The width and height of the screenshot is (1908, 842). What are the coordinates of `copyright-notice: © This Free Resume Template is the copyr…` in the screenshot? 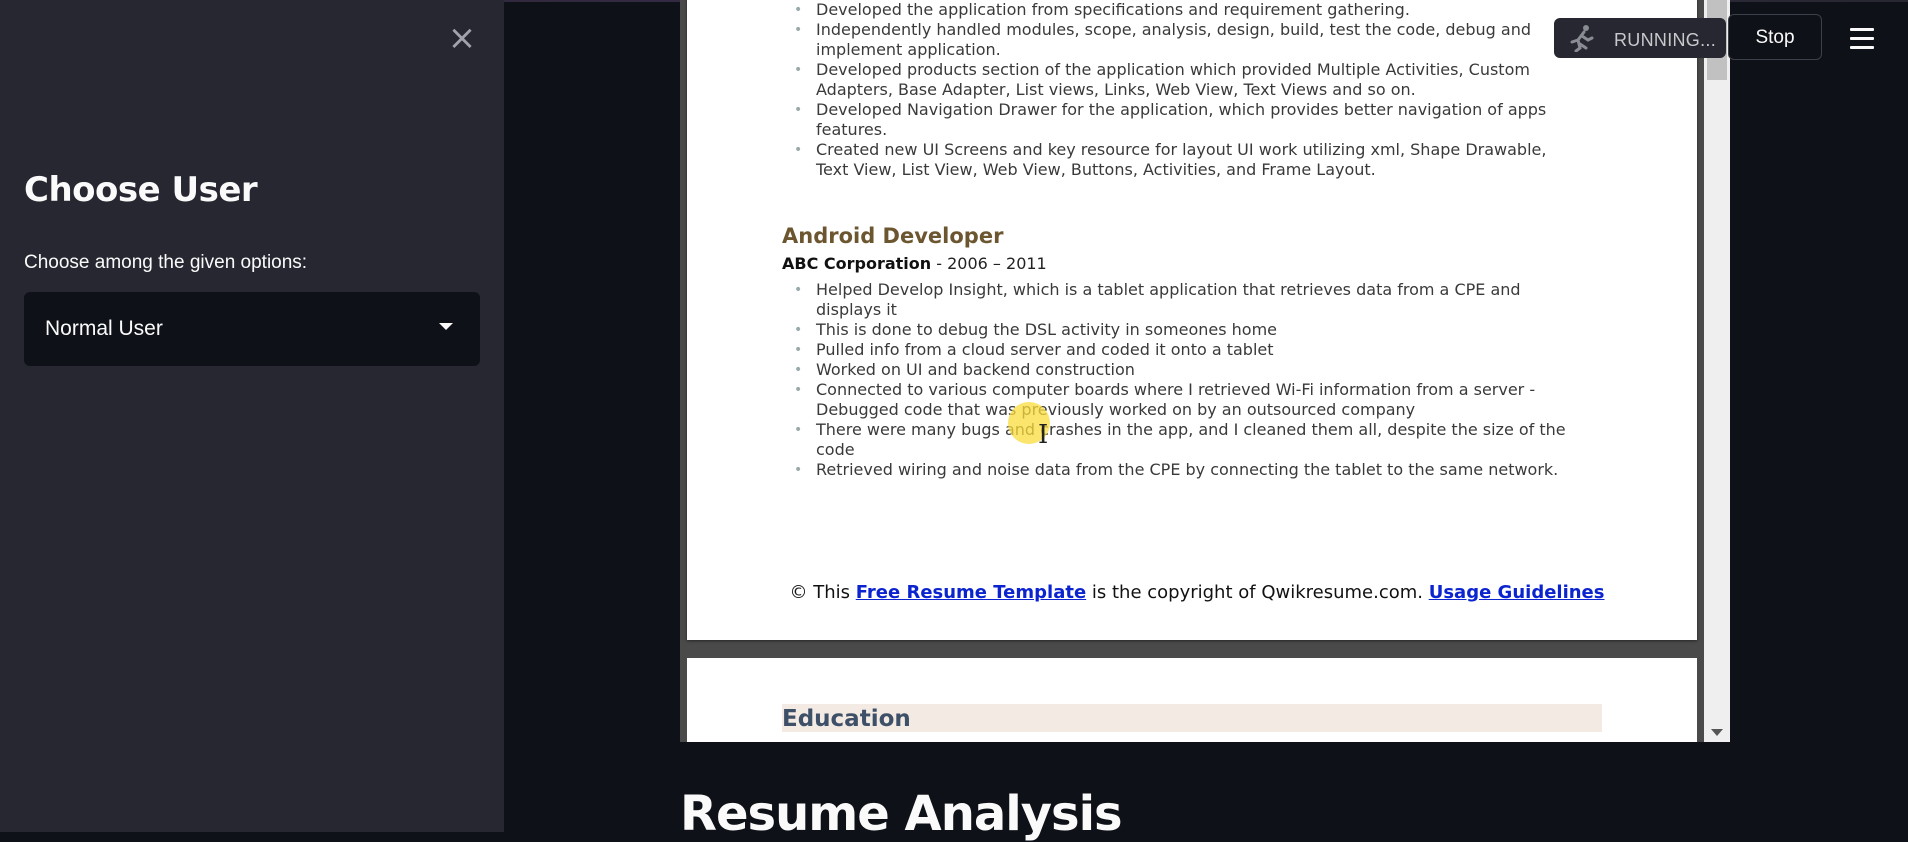 It's located at (1197, 593).